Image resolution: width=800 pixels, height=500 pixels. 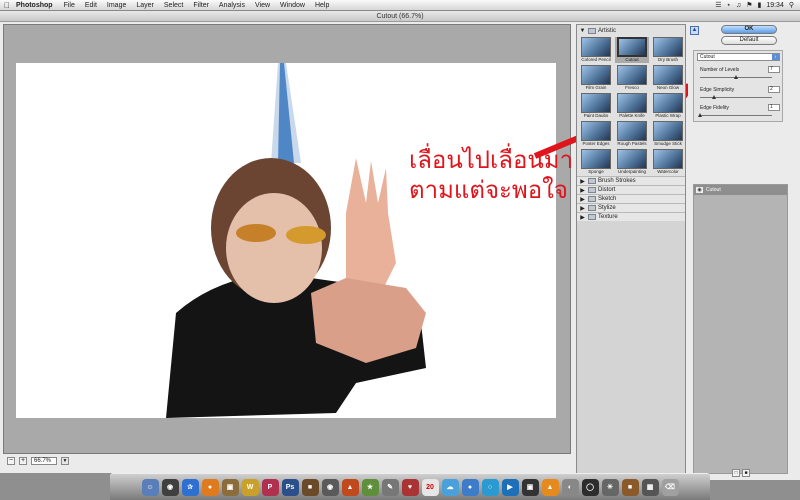 I want to click on photoshop-icon: Ps, so click(x=290, y=487).